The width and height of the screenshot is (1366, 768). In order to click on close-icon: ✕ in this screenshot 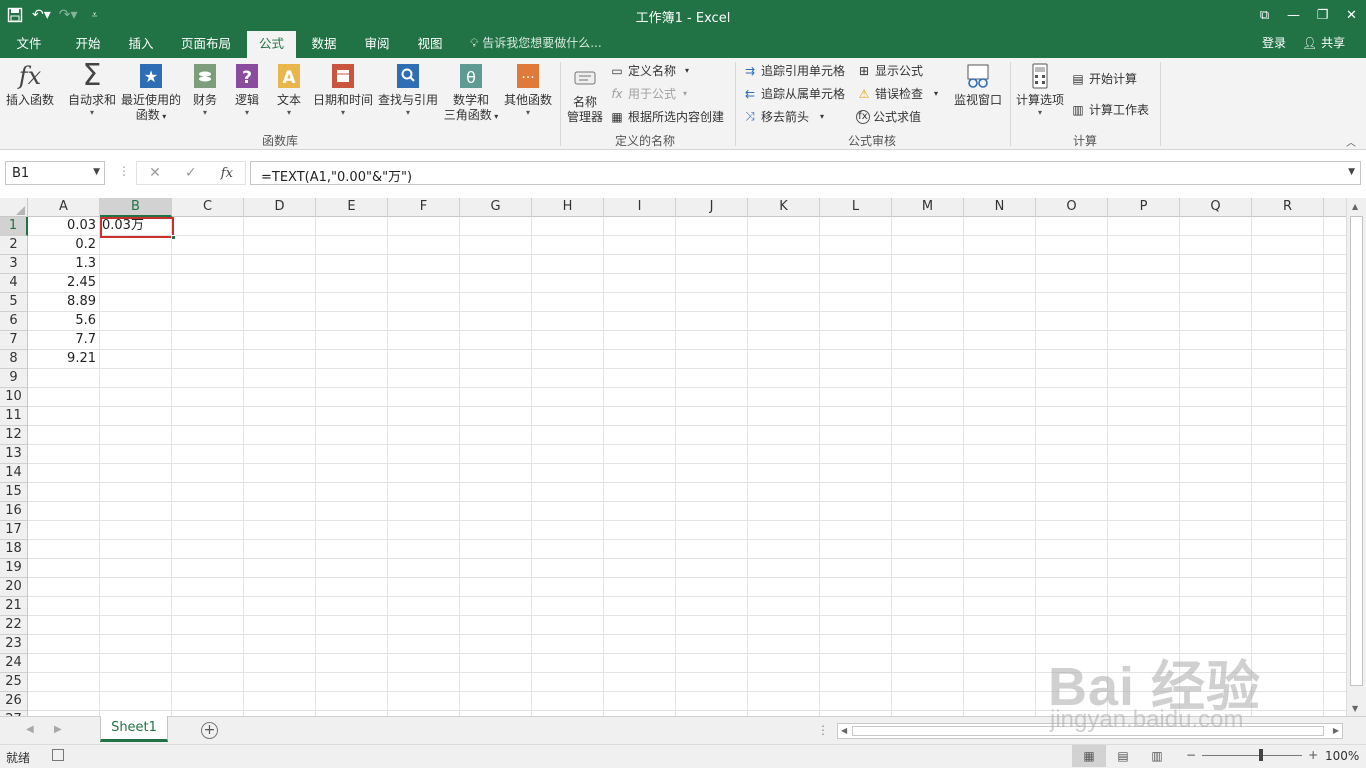, I will do `click(1351, 15)`.